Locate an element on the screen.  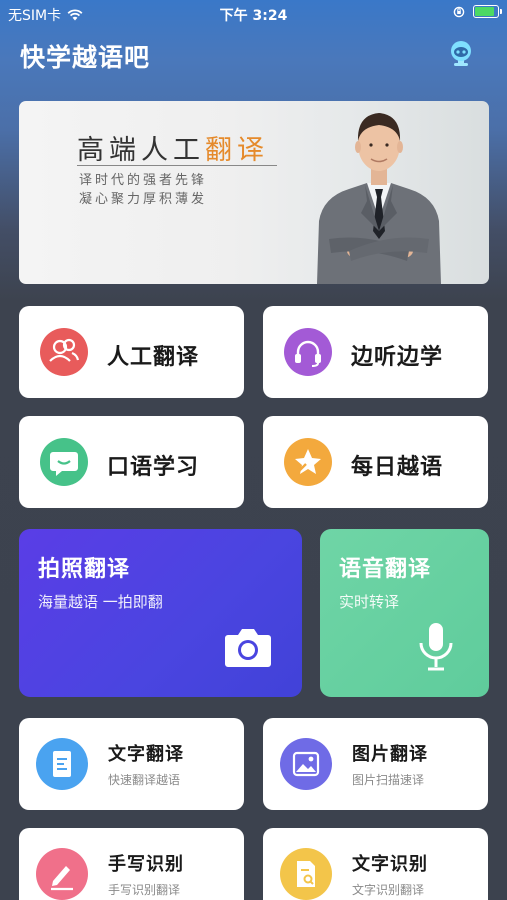
feature-label: 口语学习 is located at coordinates (153, 467).